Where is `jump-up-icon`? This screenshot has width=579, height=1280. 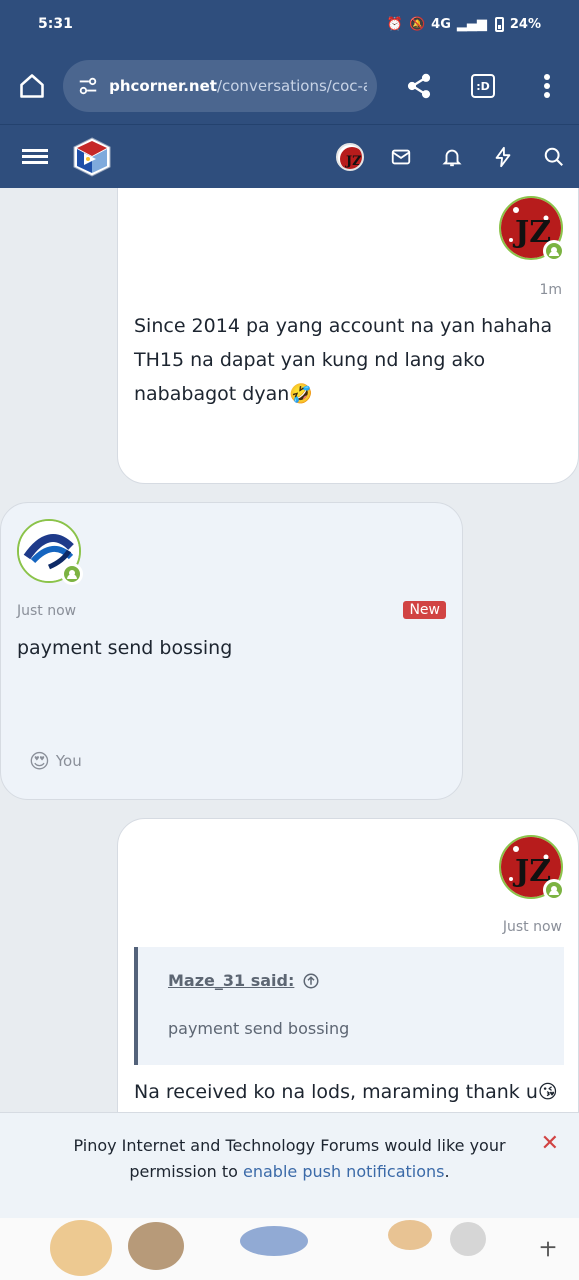 jump-up-icon is located at coordinates (311, 981).